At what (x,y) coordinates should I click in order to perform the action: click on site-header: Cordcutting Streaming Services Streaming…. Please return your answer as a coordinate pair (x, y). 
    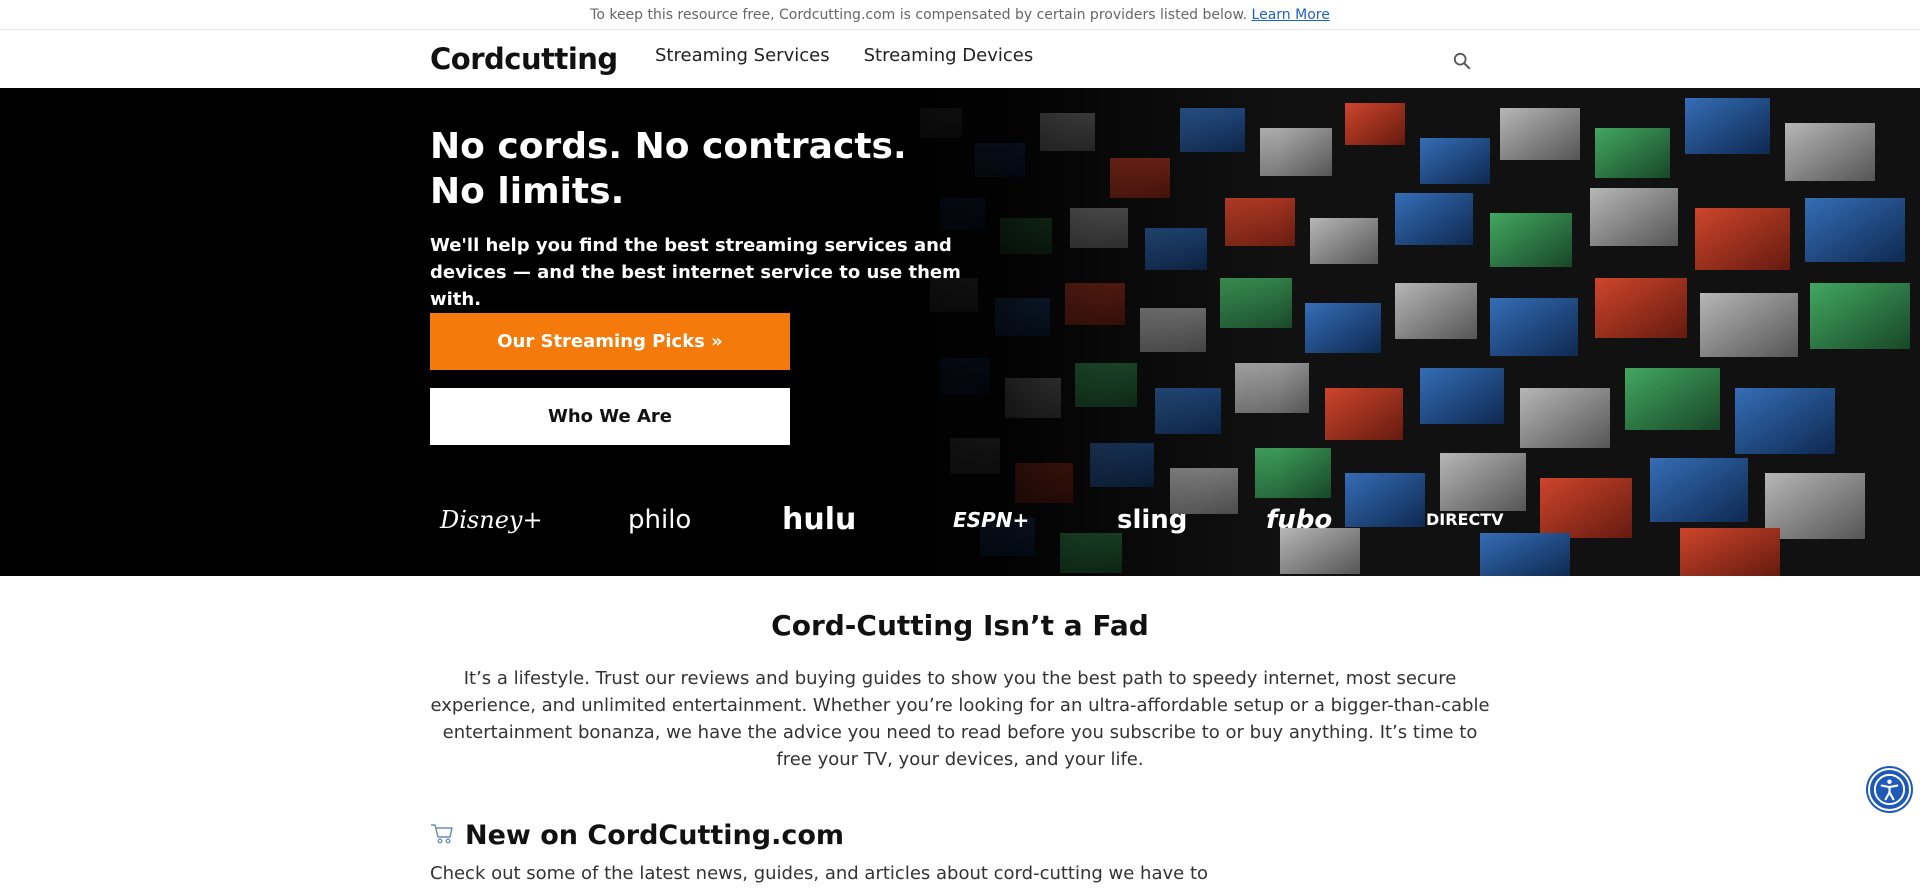
    Looking at the image, I should click on (960, 59).